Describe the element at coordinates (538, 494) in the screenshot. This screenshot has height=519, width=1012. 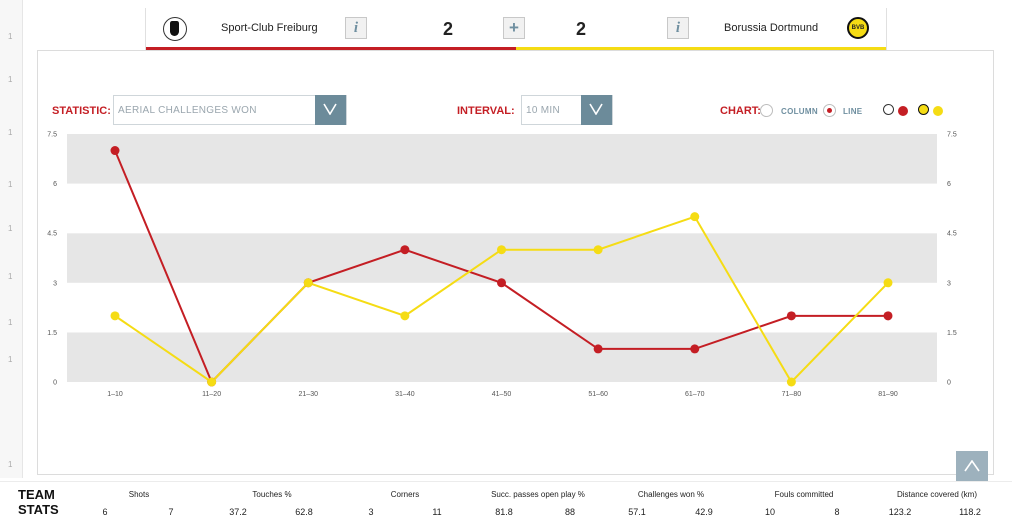
I see `stat-label: Succ. passes open play %` at that location.